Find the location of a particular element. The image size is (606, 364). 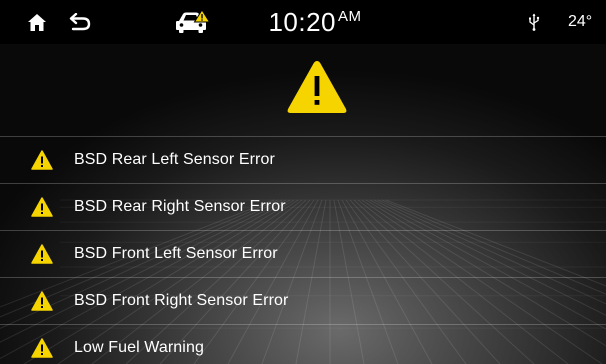

home-icon is located at coordinates (37, 22).